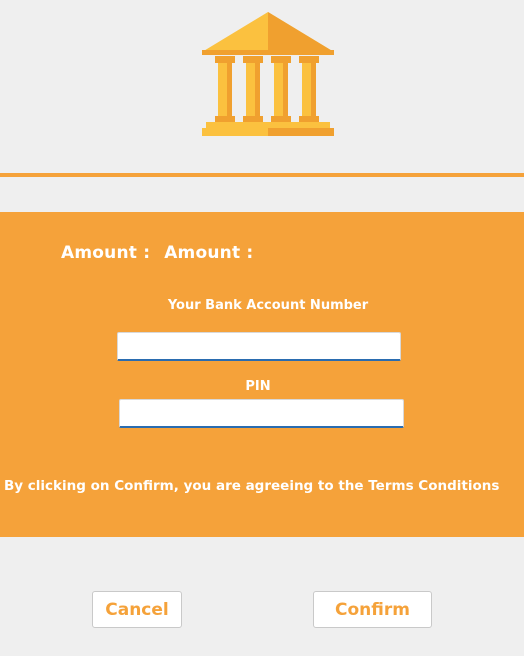 The width and height of the screenshot is (524, 656). What do you see at coordinates (157, 253) in the screenshot?
I see `amount-row: Amount : Amount :` at bounding box center [157, 253].